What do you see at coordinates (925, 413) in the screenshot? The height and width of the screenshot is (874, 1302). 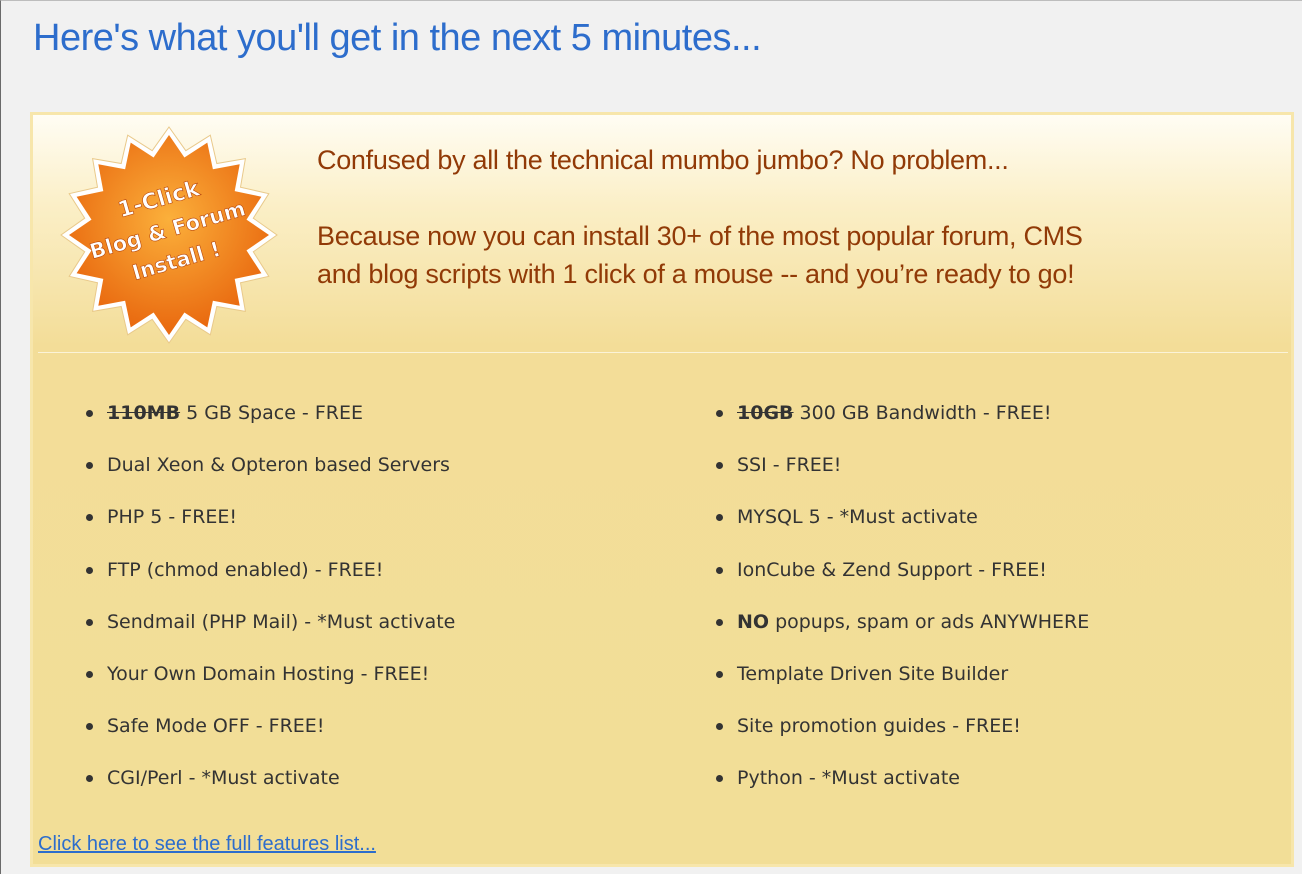 I see `feature-text: 300 GB Bandwidth - FREE!` at bounding box center [925, 413].